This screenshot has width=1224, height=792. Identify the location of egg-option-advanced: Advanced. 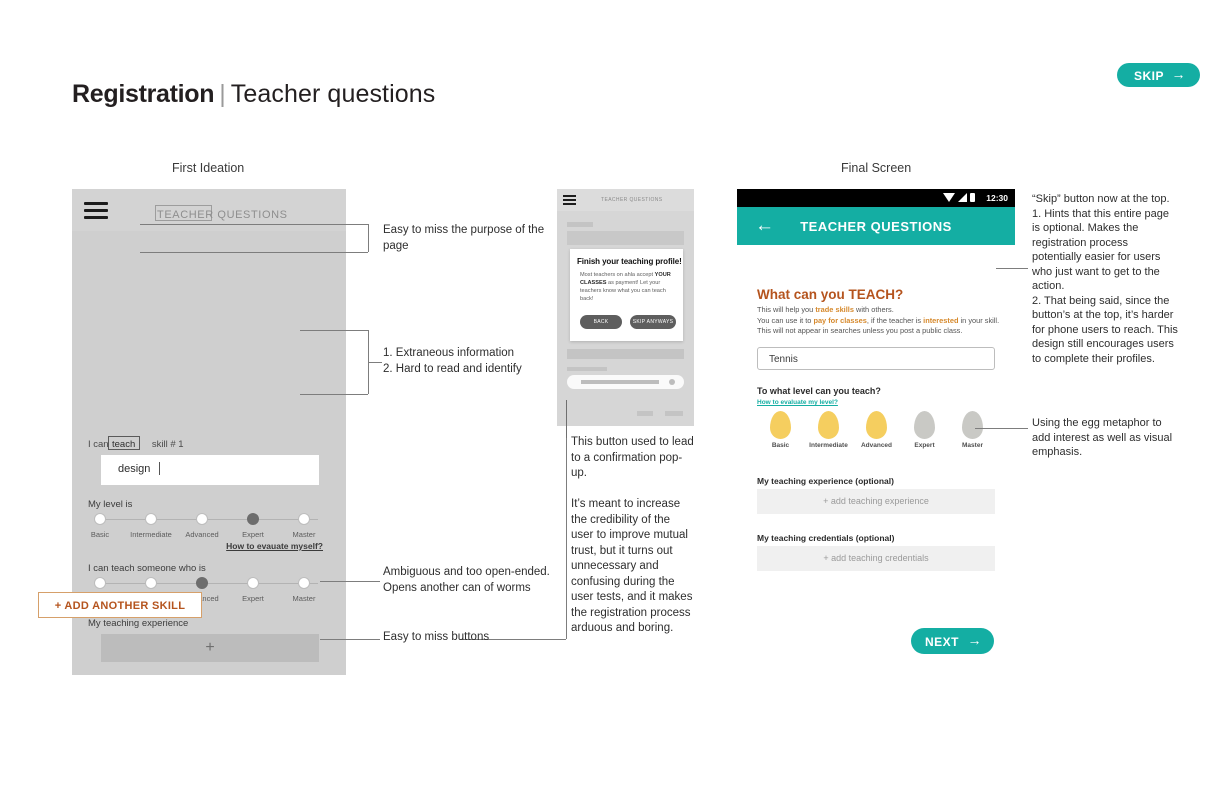
(876, 430).